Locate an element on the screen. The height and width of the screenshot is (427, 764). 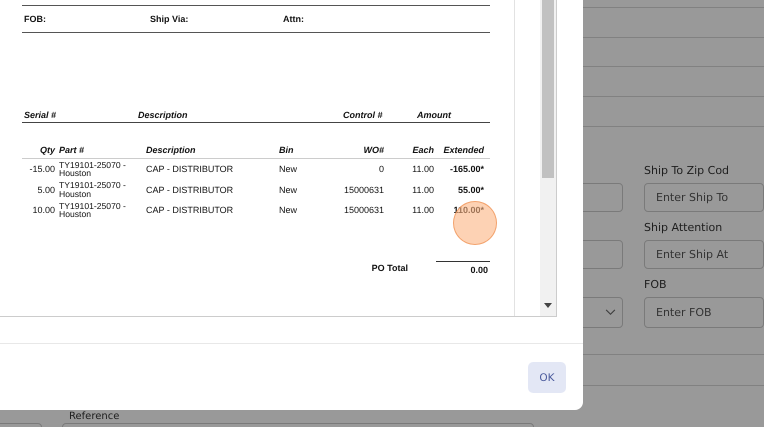
field-label: Ship To Zip Cod is located at coordinates (687, 171).